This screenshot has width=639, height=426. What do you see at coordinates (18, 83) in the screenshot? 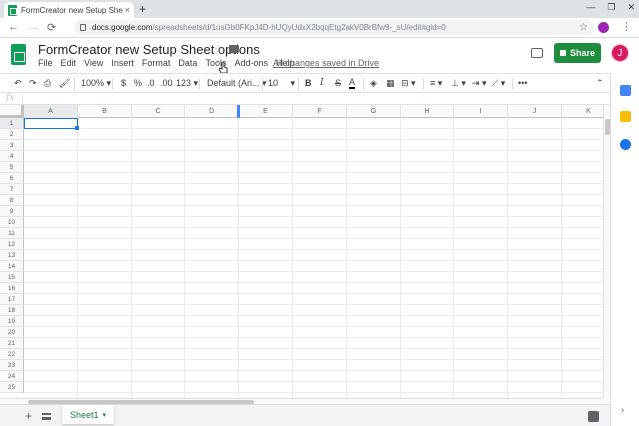
I see `undo-icon: ↶` at bounding box center [18, 83].